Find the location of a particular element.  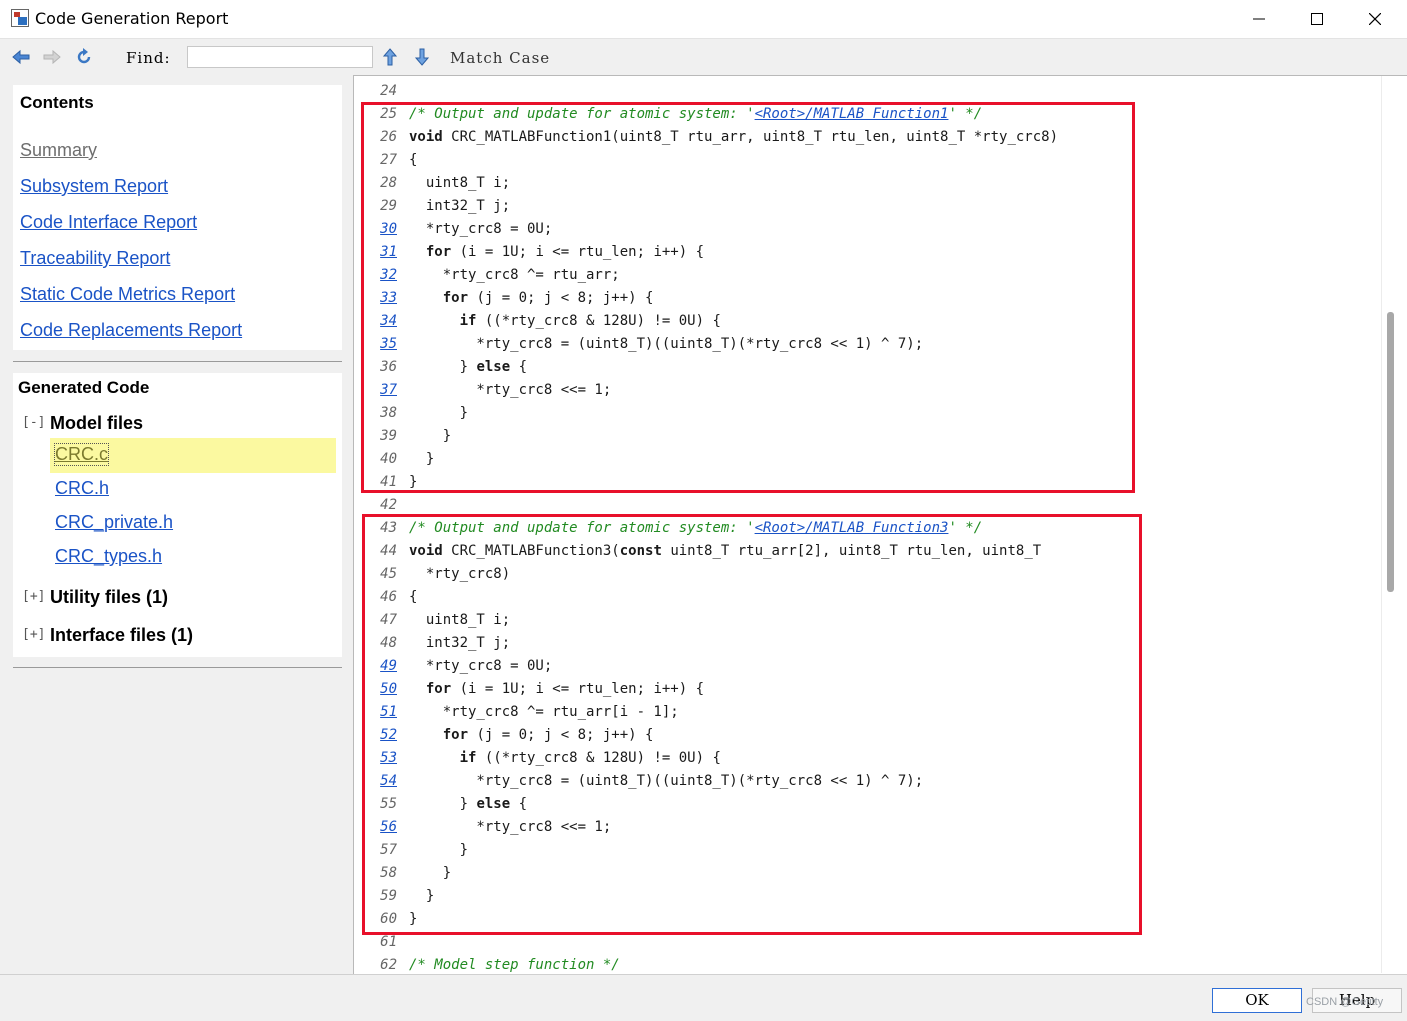

code-segment: *rty_crc8 <<= 1; is located at coordinates (510, 827).